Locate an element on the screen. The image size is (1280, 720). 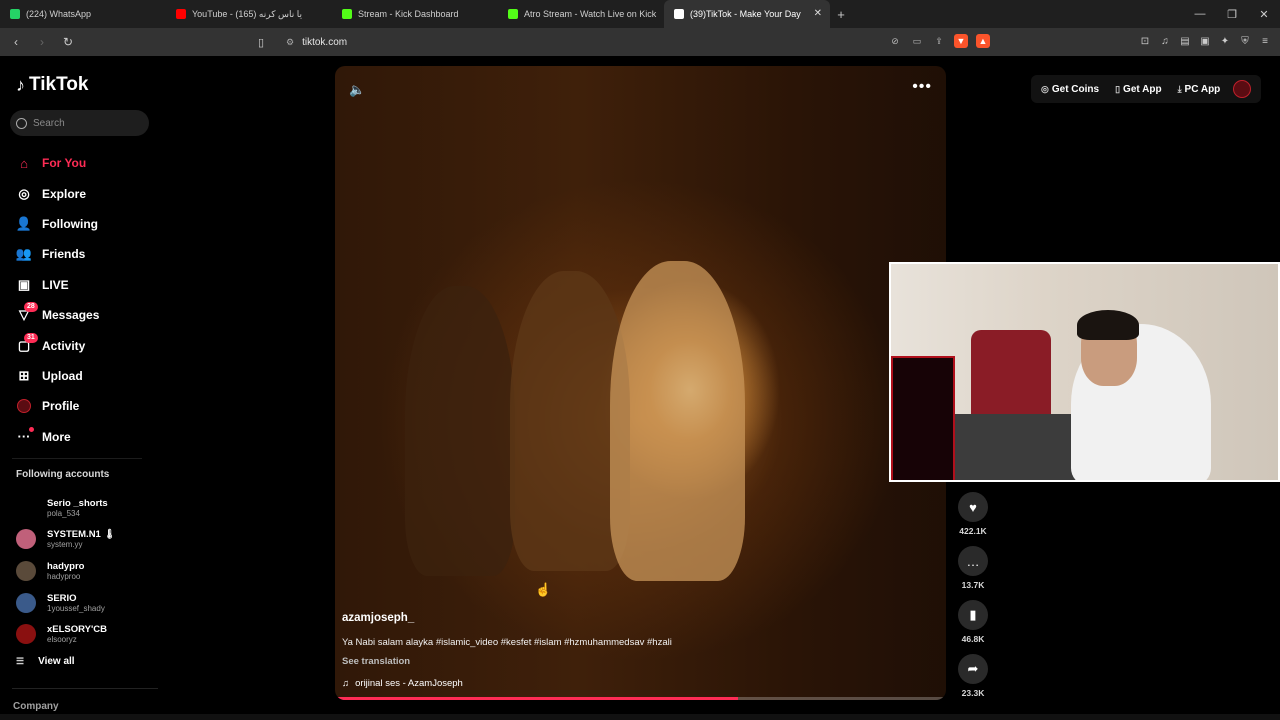
browser-tab: YouTube - یا ناس کرنه (165) is located at coordinates (249, 14).